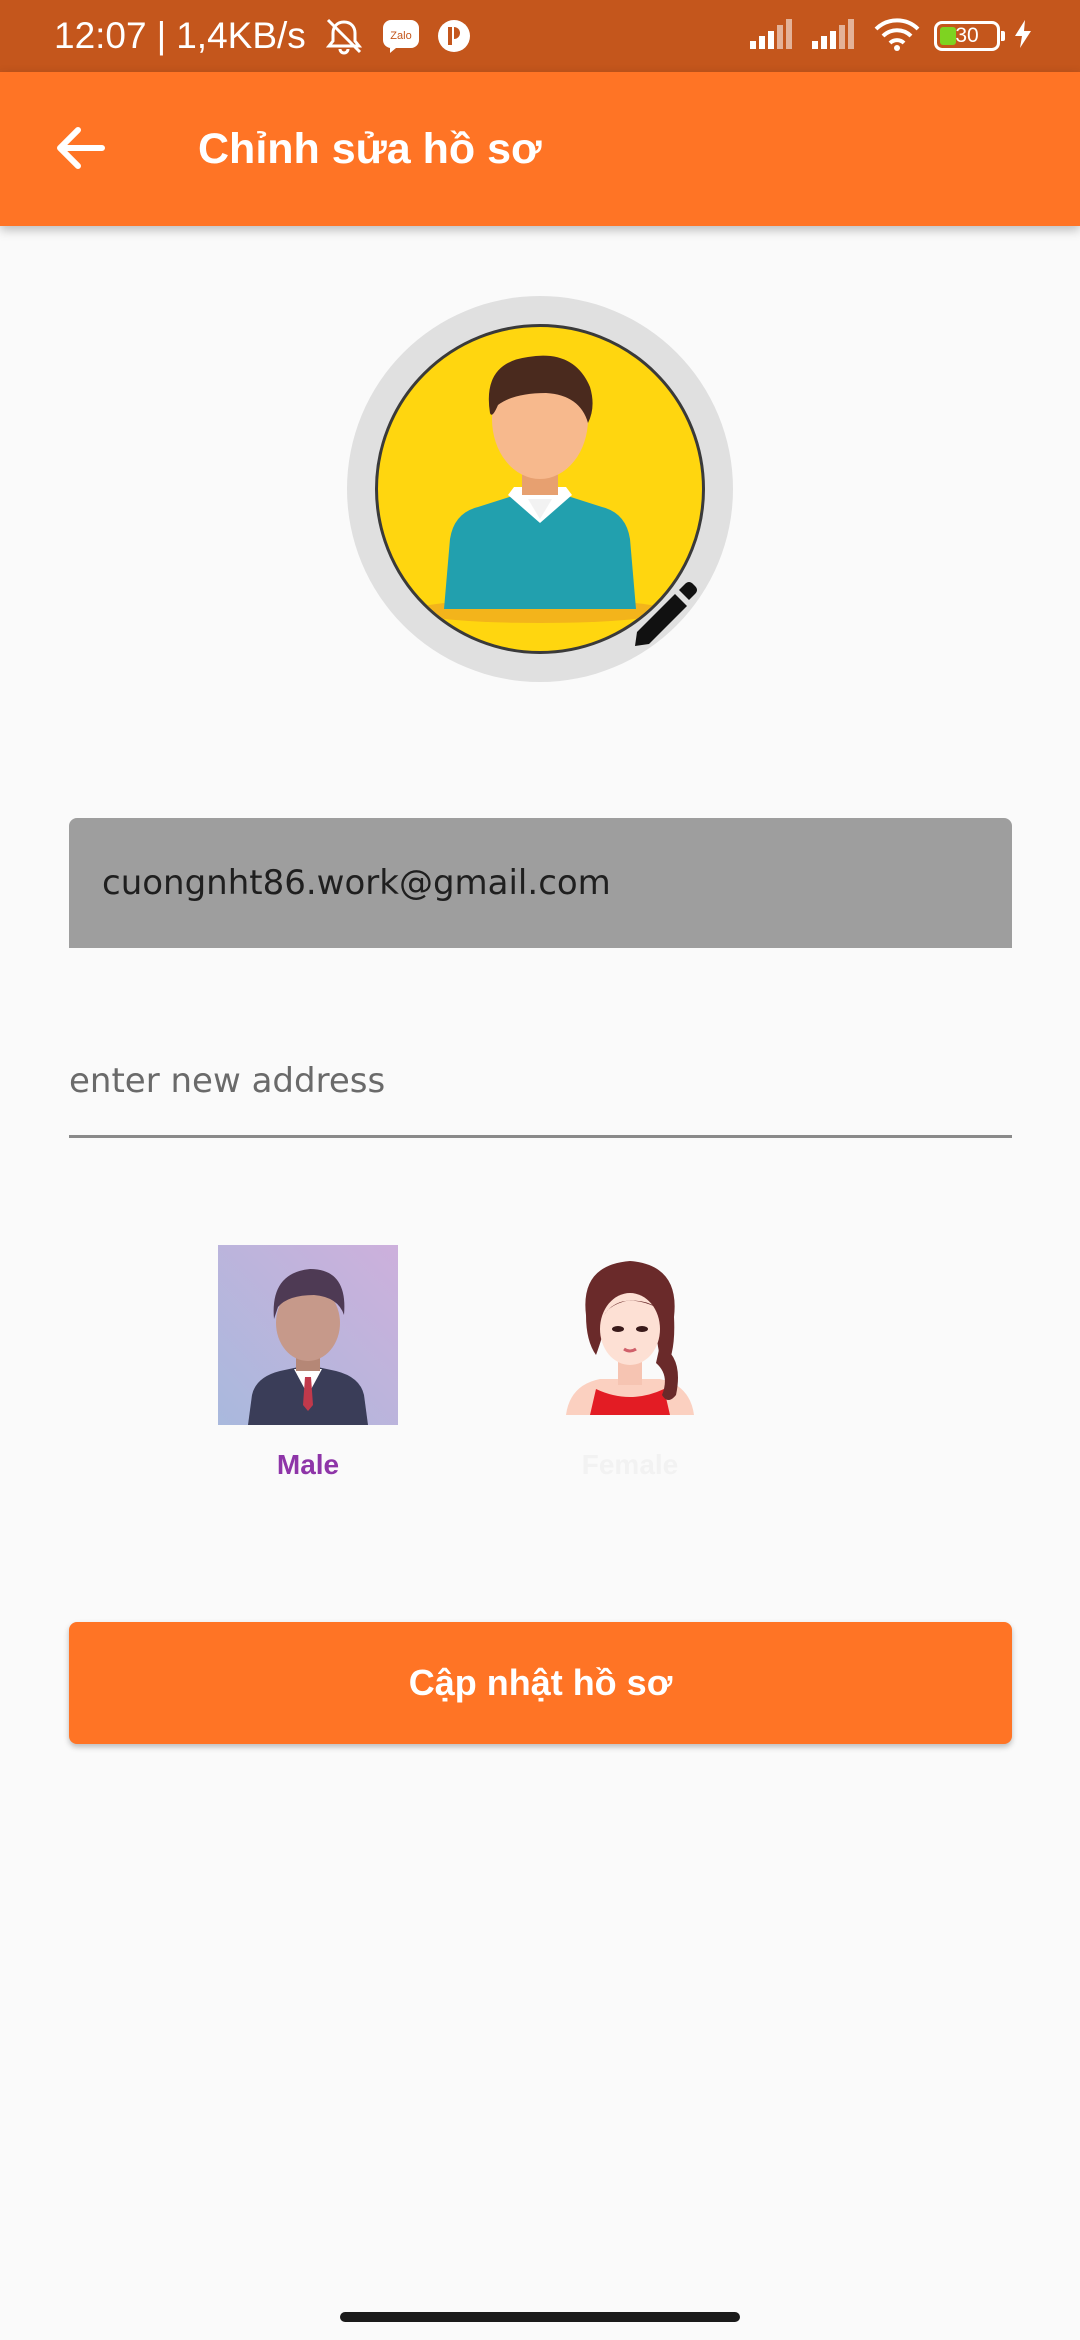 The image size is (1080, 2340). Describe the element at coordinates (540, 36) in the screenshot. I see `status-bar: 12:07 | 1,4KB/s Zalo 30` at that location.